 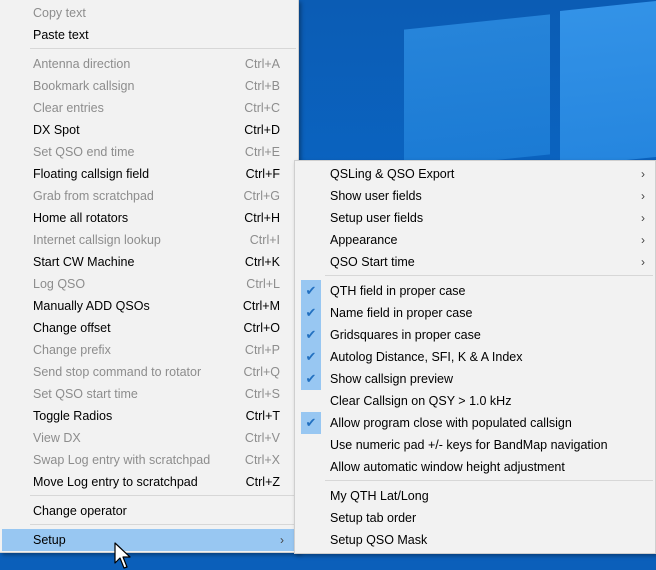 I want to click on submenu-item-appearance: Appearance ›, so click(x=475, y=240).